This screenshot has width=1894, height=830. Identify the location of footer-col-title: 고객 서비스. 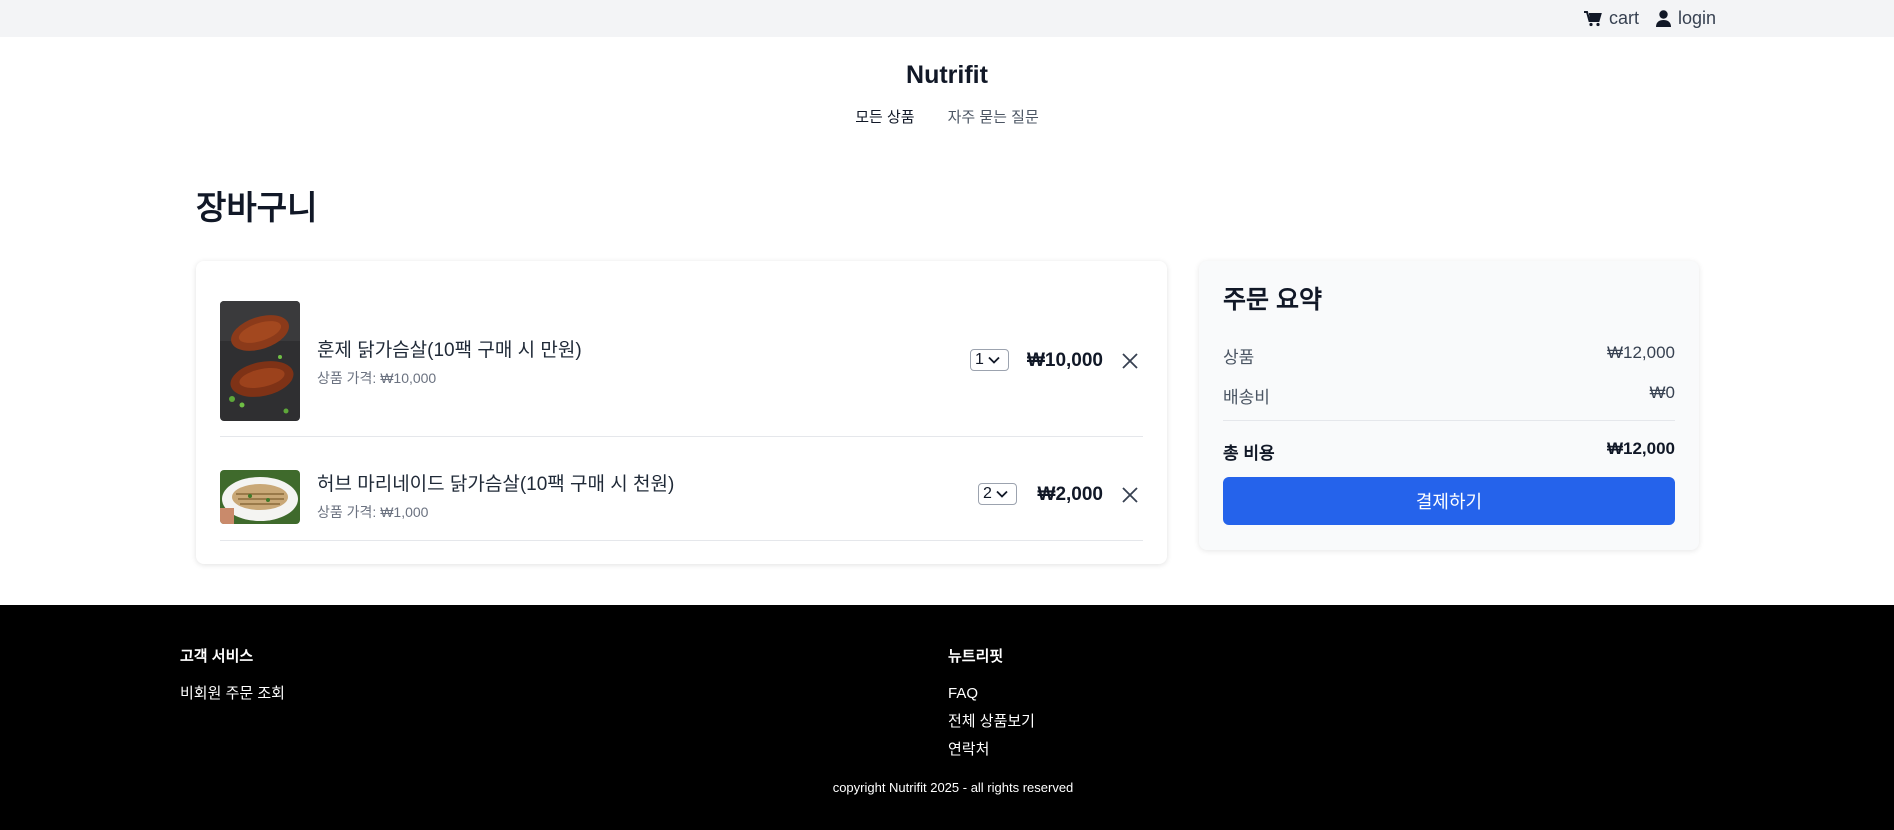
(217, 656).